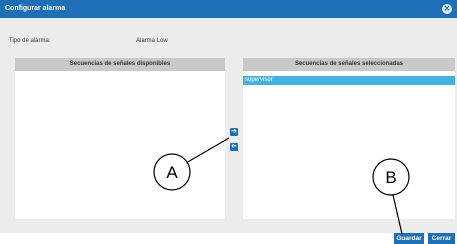 Image resolution: width=457 pixels, height=244 pixels. Describe the element at coordinates (207, 150) in the screenshot. I see `callout-a-leader` at that location.